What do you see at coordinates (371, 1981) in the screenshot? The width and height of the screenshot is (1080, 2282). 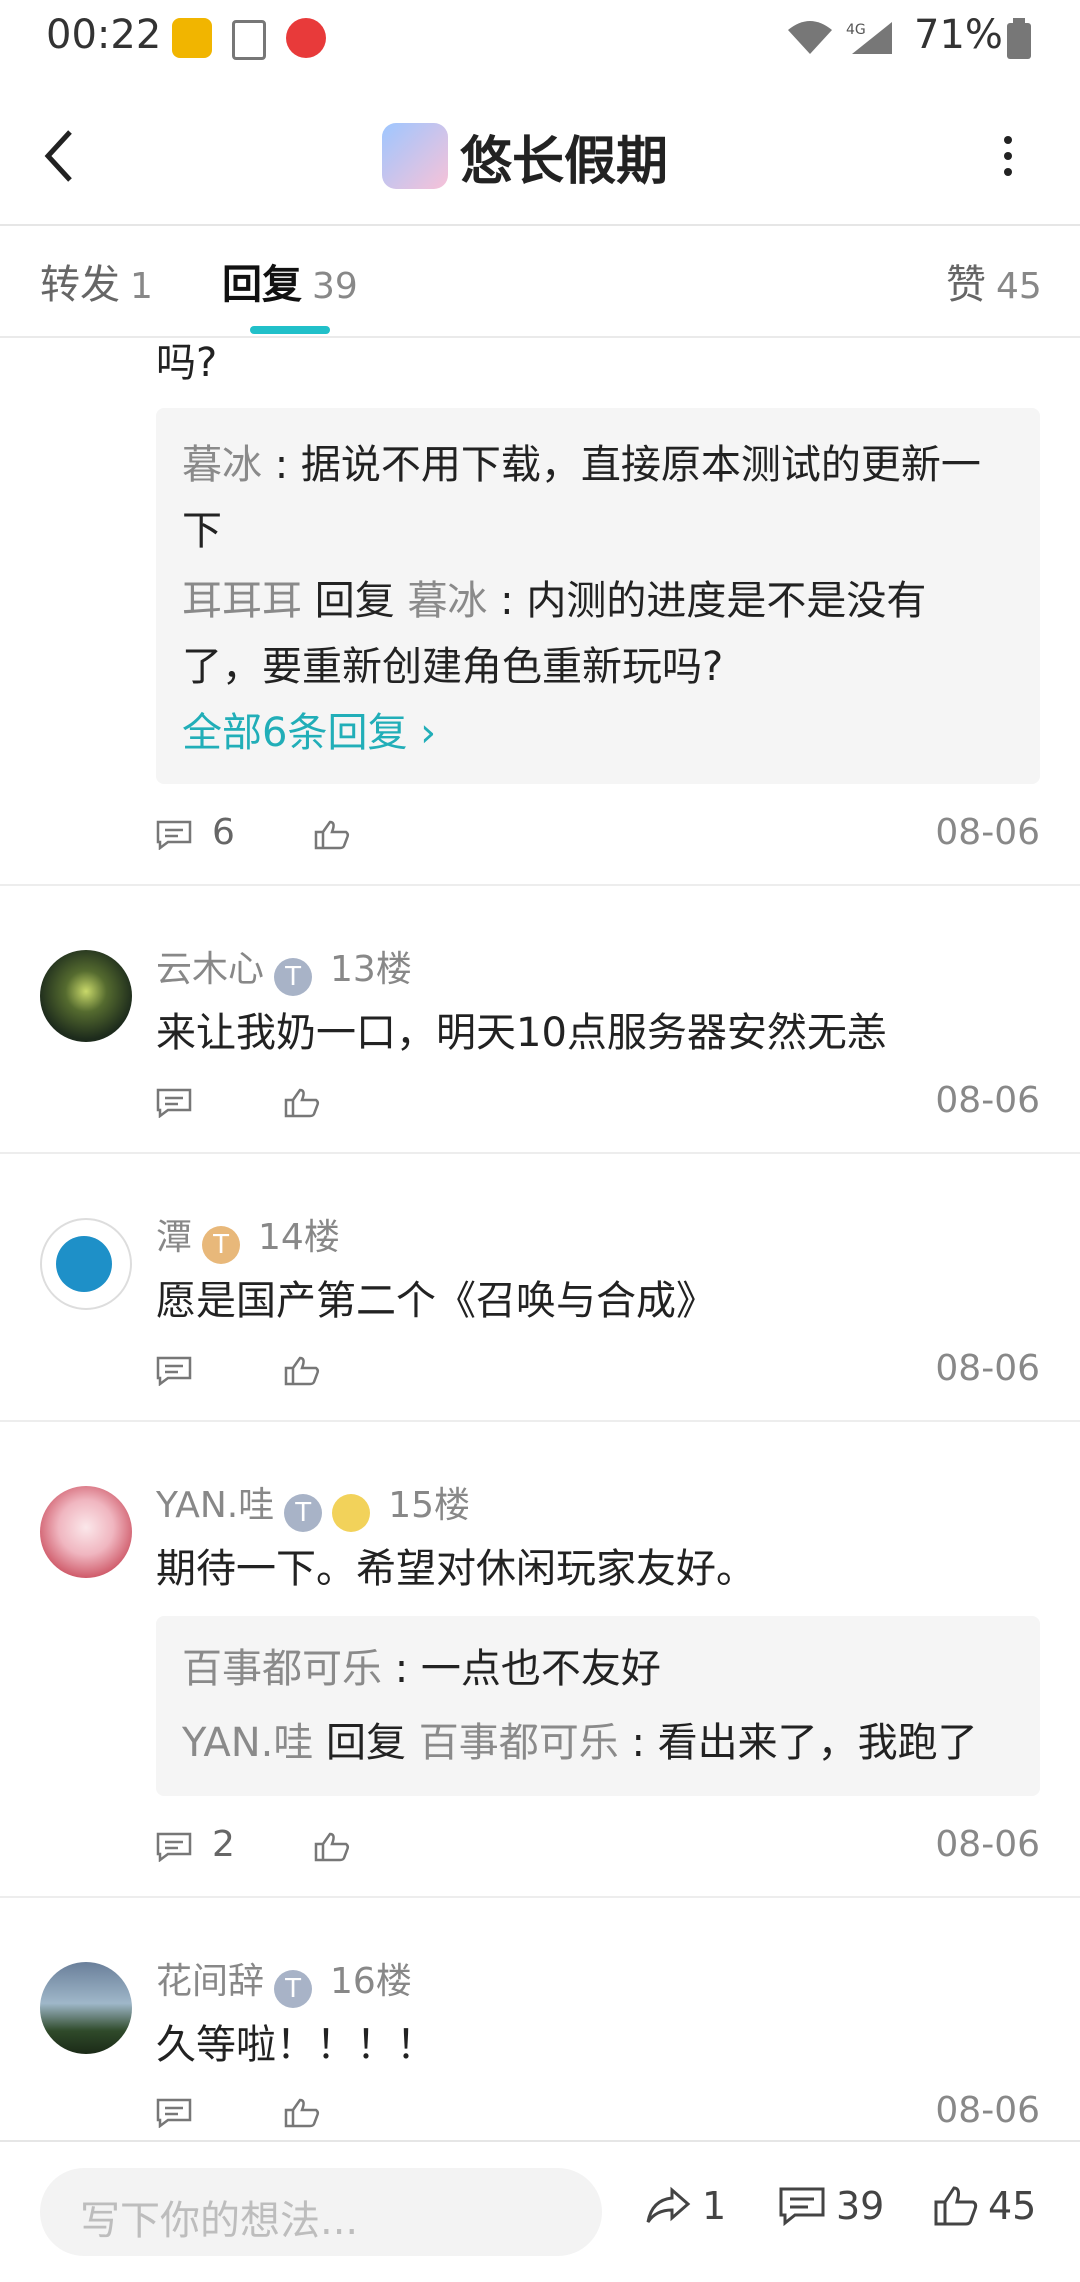 I see `floor-number: 16楼` at bounding box center [371, 1981].